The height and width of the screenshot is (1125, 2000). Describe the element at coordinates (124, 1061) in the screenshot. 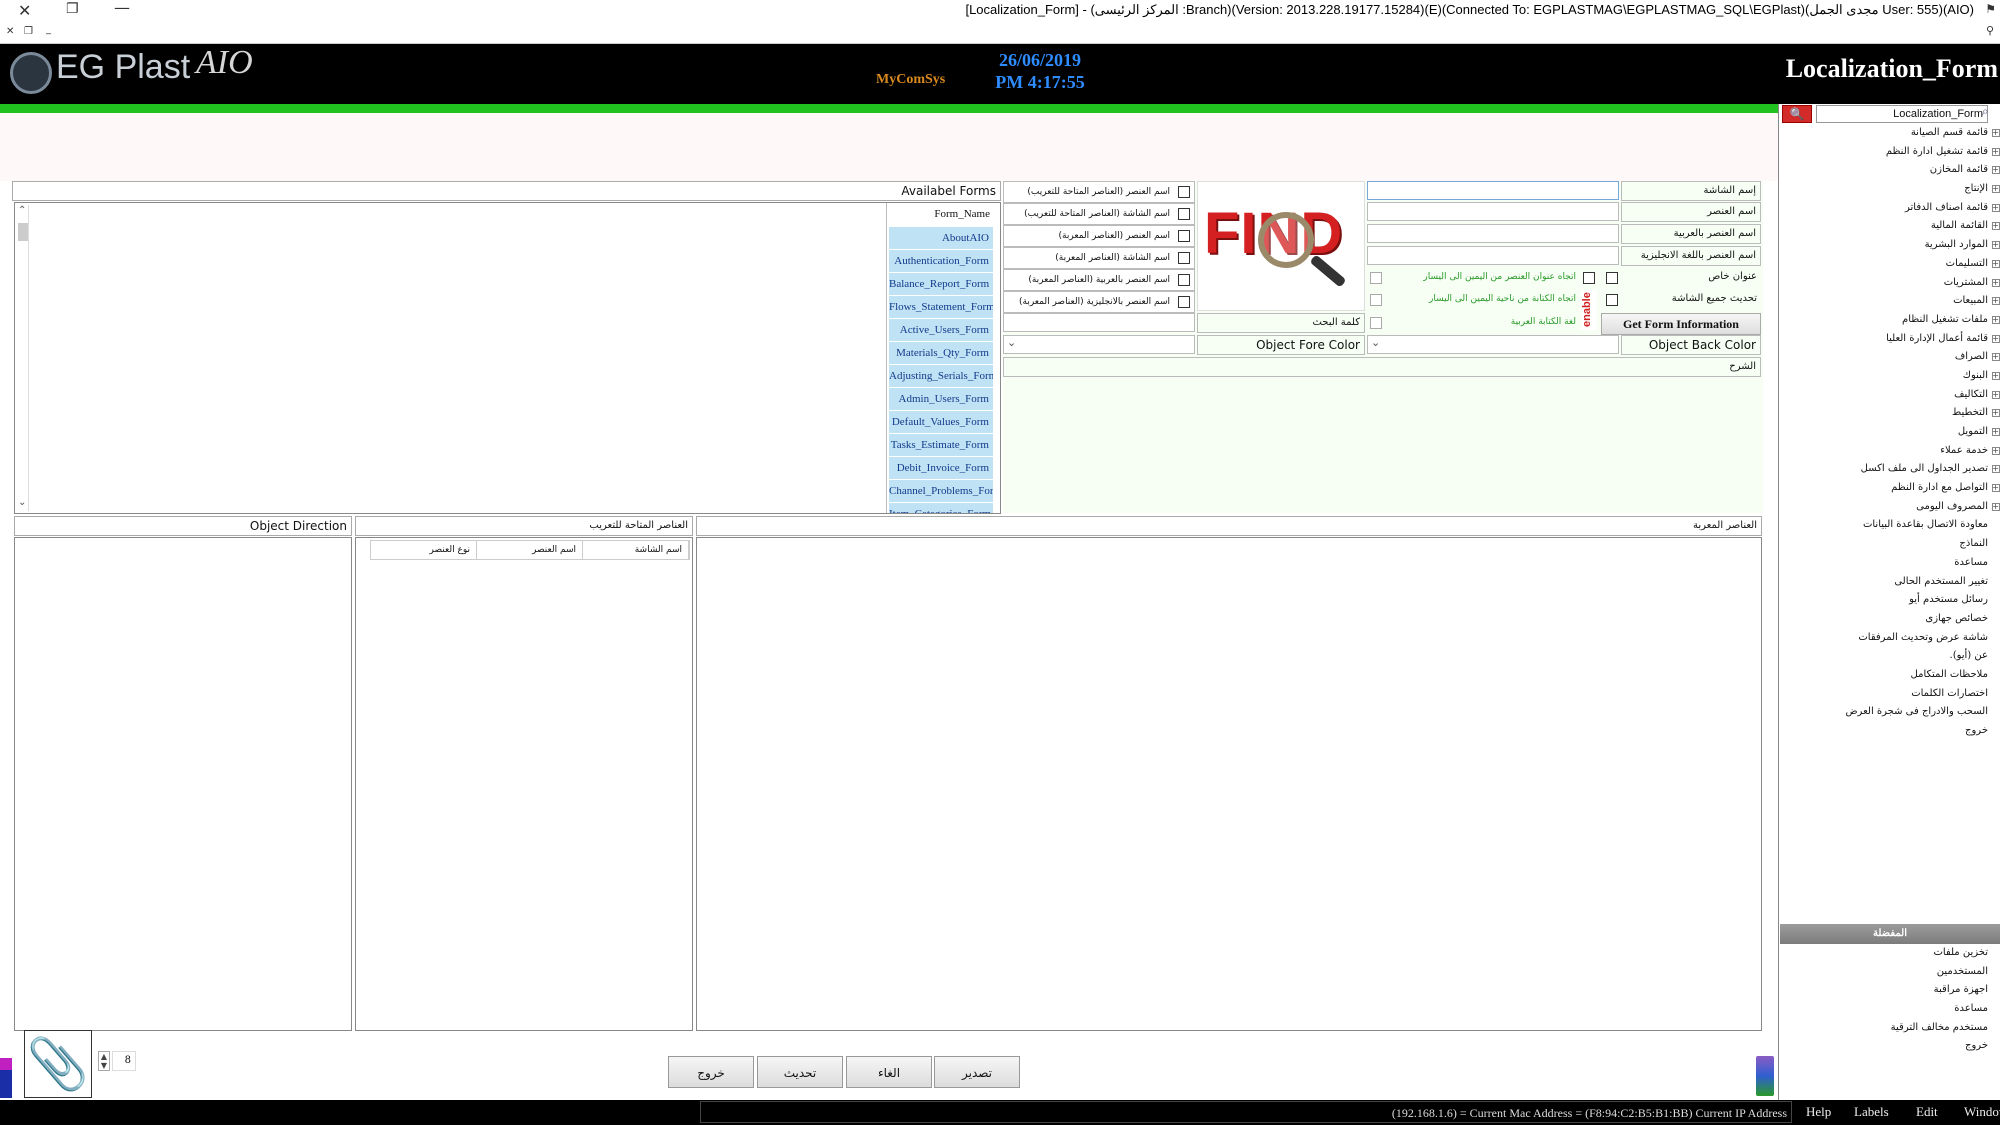

I see `page-number: 8` at that location.